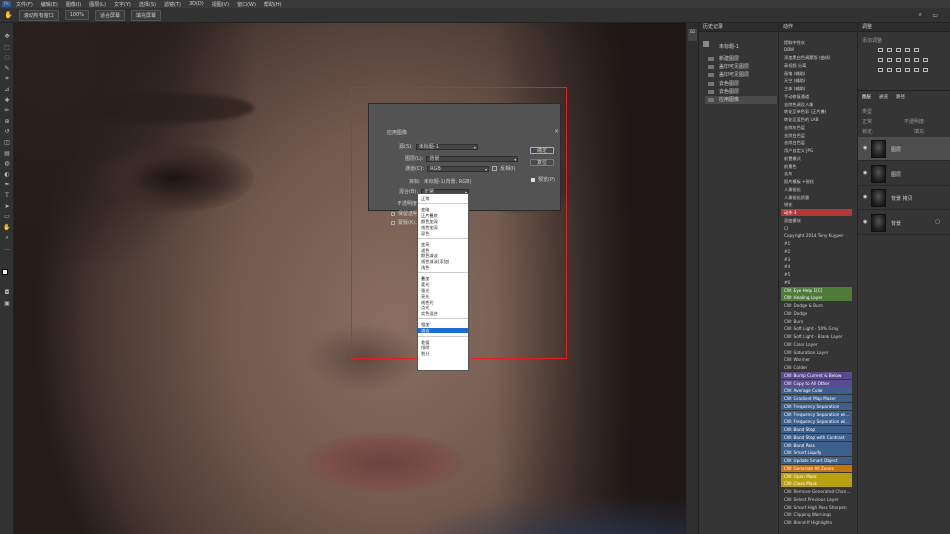 This screenshot has height=534, width=950. I want to click on action-item: #2, so click(816, 251).